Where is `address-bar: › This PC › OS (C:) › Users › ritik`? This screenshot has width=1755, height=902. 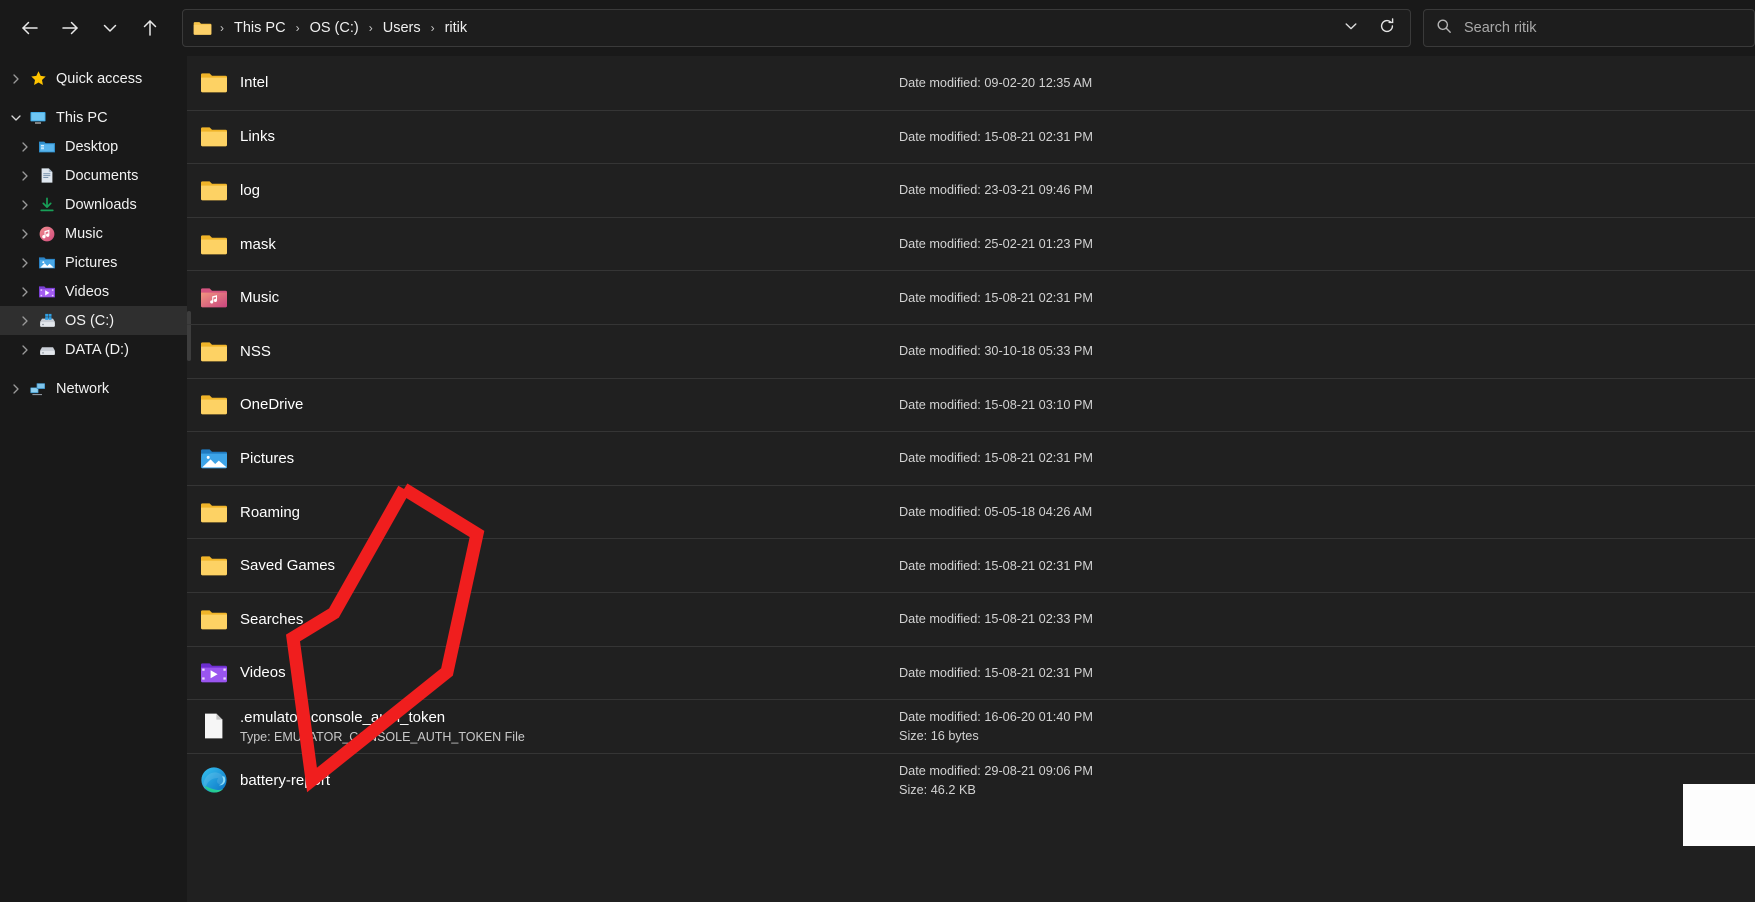
address-bar: › This PC › OS (C:) › Users › ritik is located at coordinates (796, 28).